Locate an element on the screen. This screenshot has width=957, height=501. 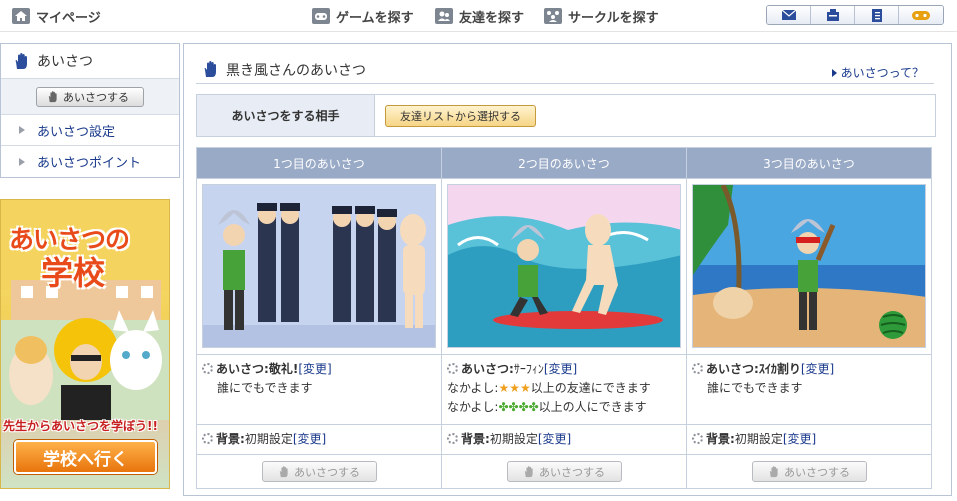
message-button is located at coordinates (833, 15).